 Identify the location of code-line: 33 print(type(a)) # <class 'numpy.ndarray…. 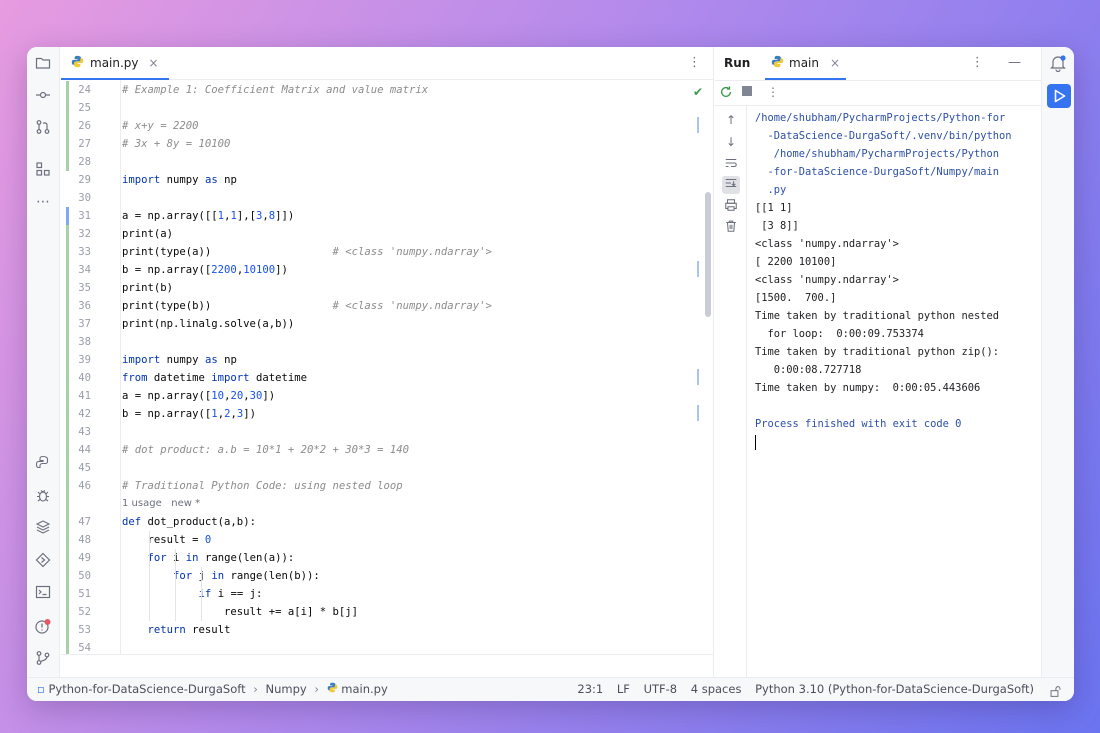
(387, 252).